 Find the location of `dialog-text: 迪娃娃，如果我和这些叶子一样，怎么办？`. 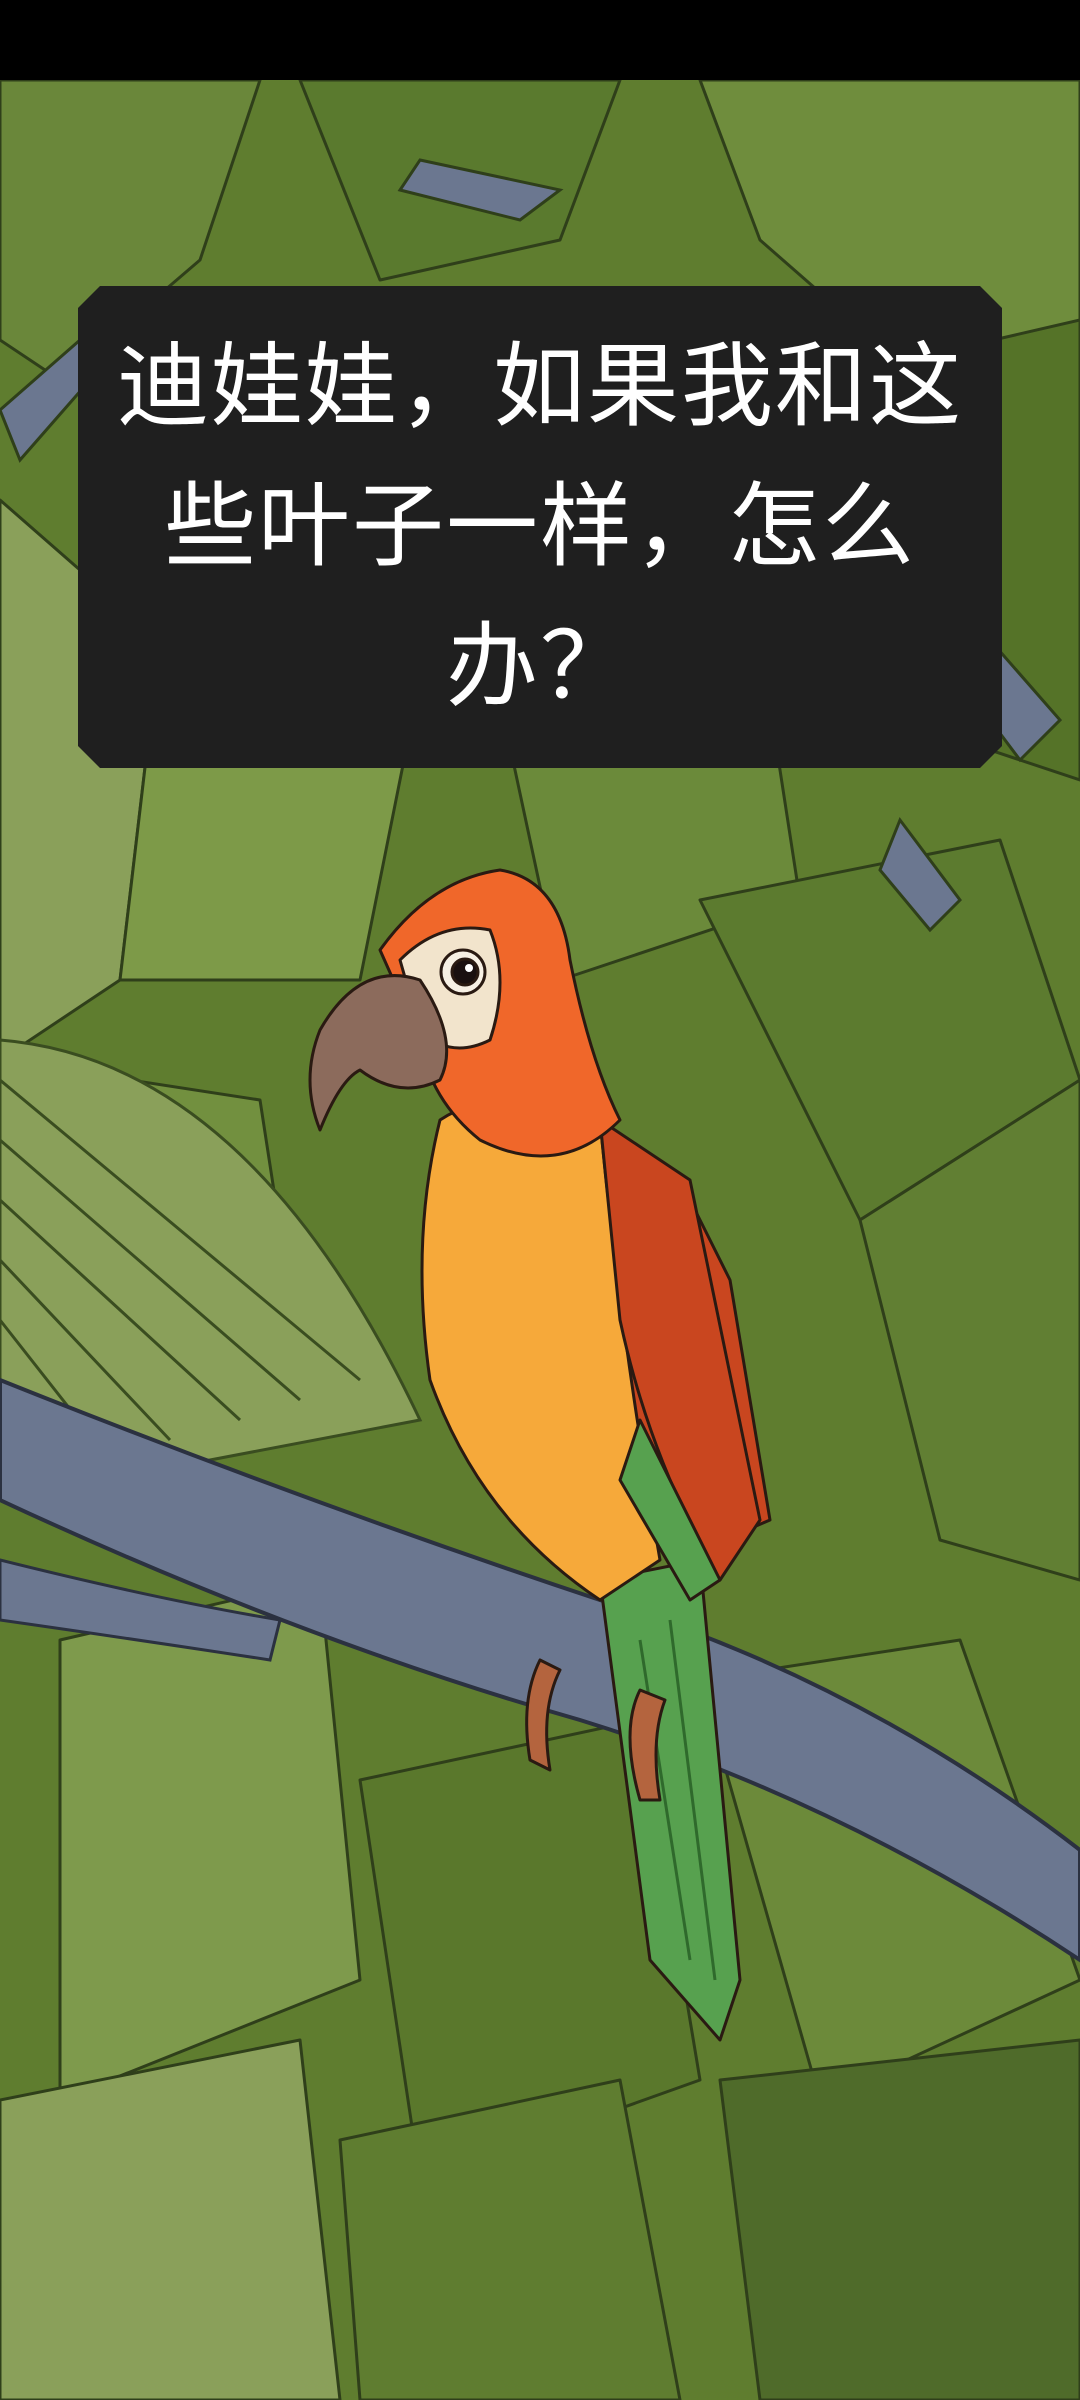

dialog-text: 迪娃娃，如果我和这些叶子一样，怎么办？ is located at coordinates (539, 526).